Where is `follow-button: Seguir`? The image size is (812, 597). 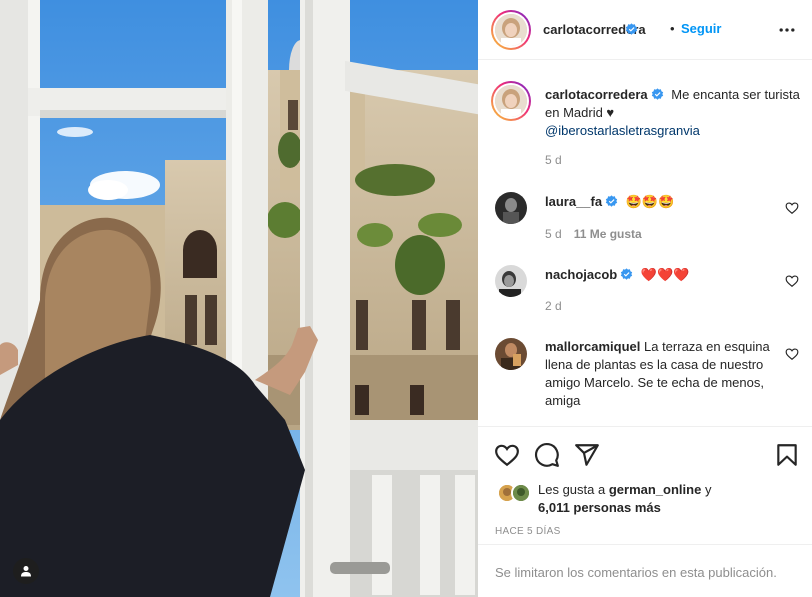
follow-button: Seguir is located at coordinates (701, 28).